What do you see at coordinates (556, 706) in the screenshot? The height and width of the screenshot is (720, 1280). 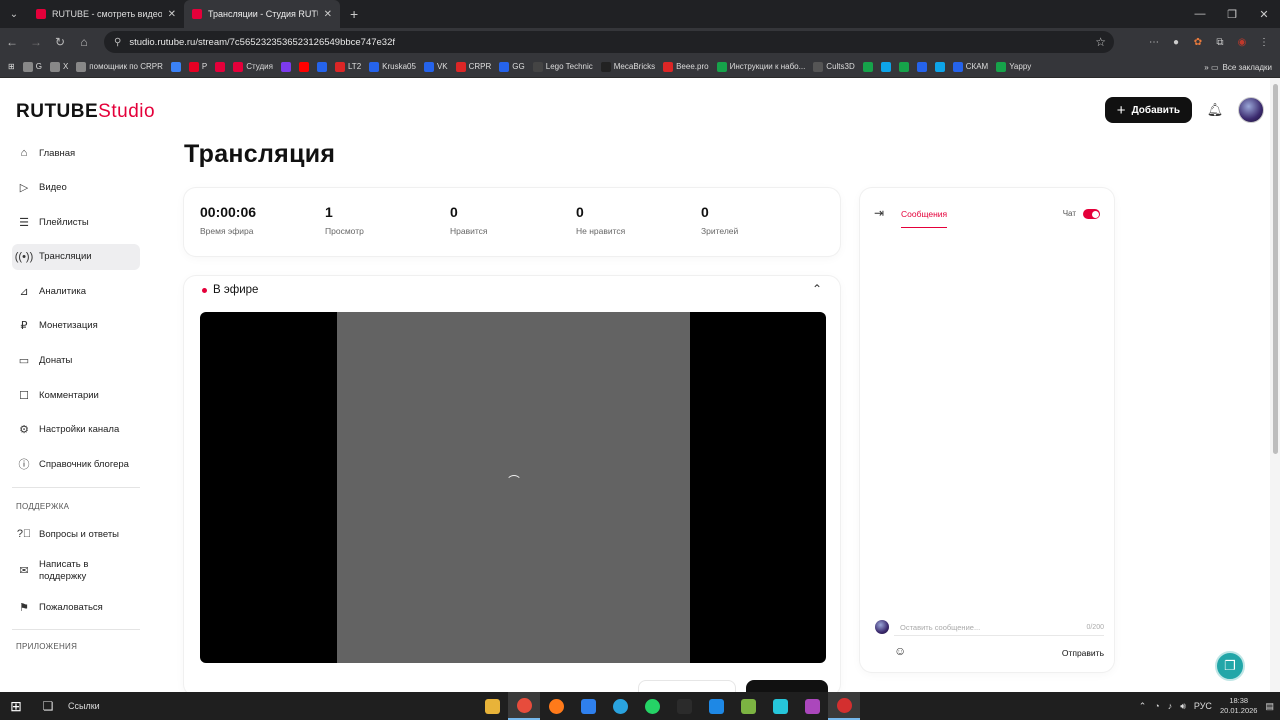 I see `firefox-icon` at bounding box center [556, 706].